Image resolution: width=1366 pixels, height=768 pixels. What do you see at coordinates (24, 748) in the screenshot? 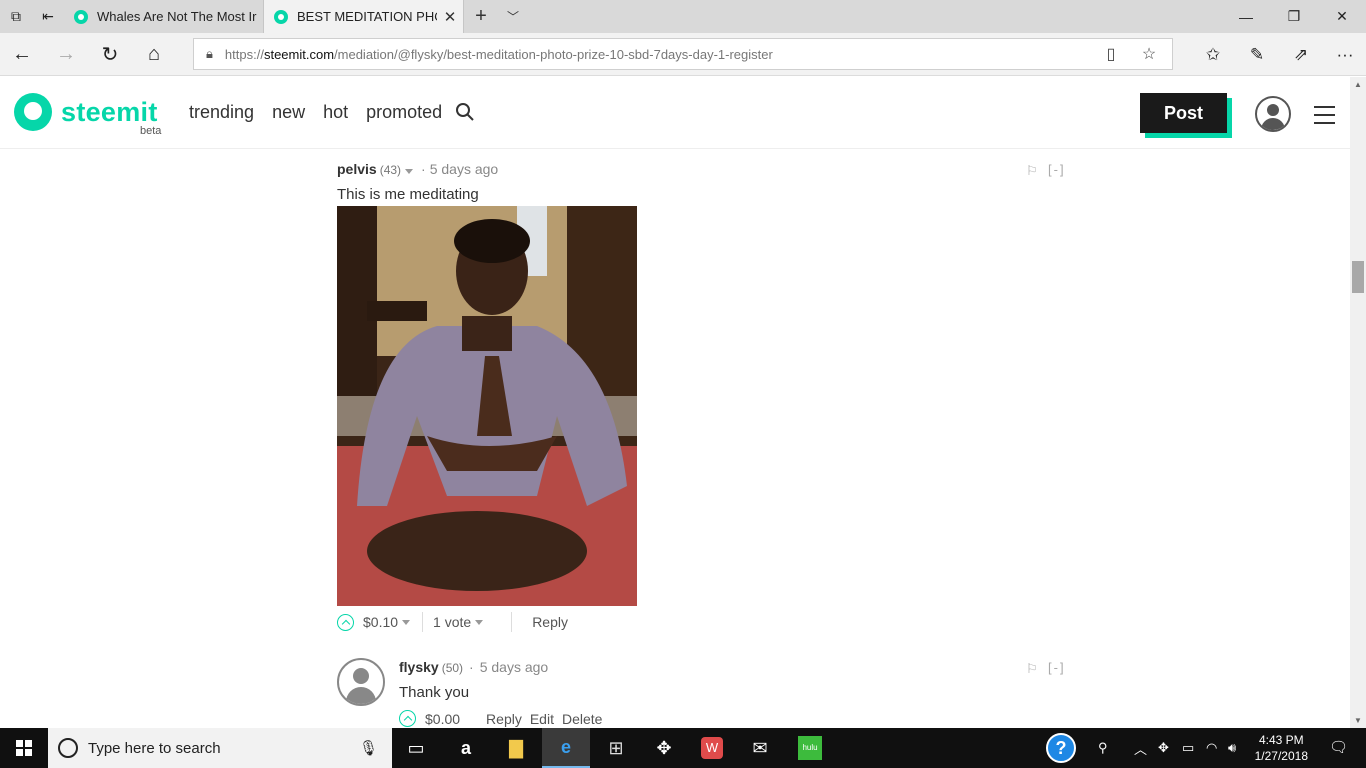
I see `windows-start-icon` at bounding box center [24, 748].